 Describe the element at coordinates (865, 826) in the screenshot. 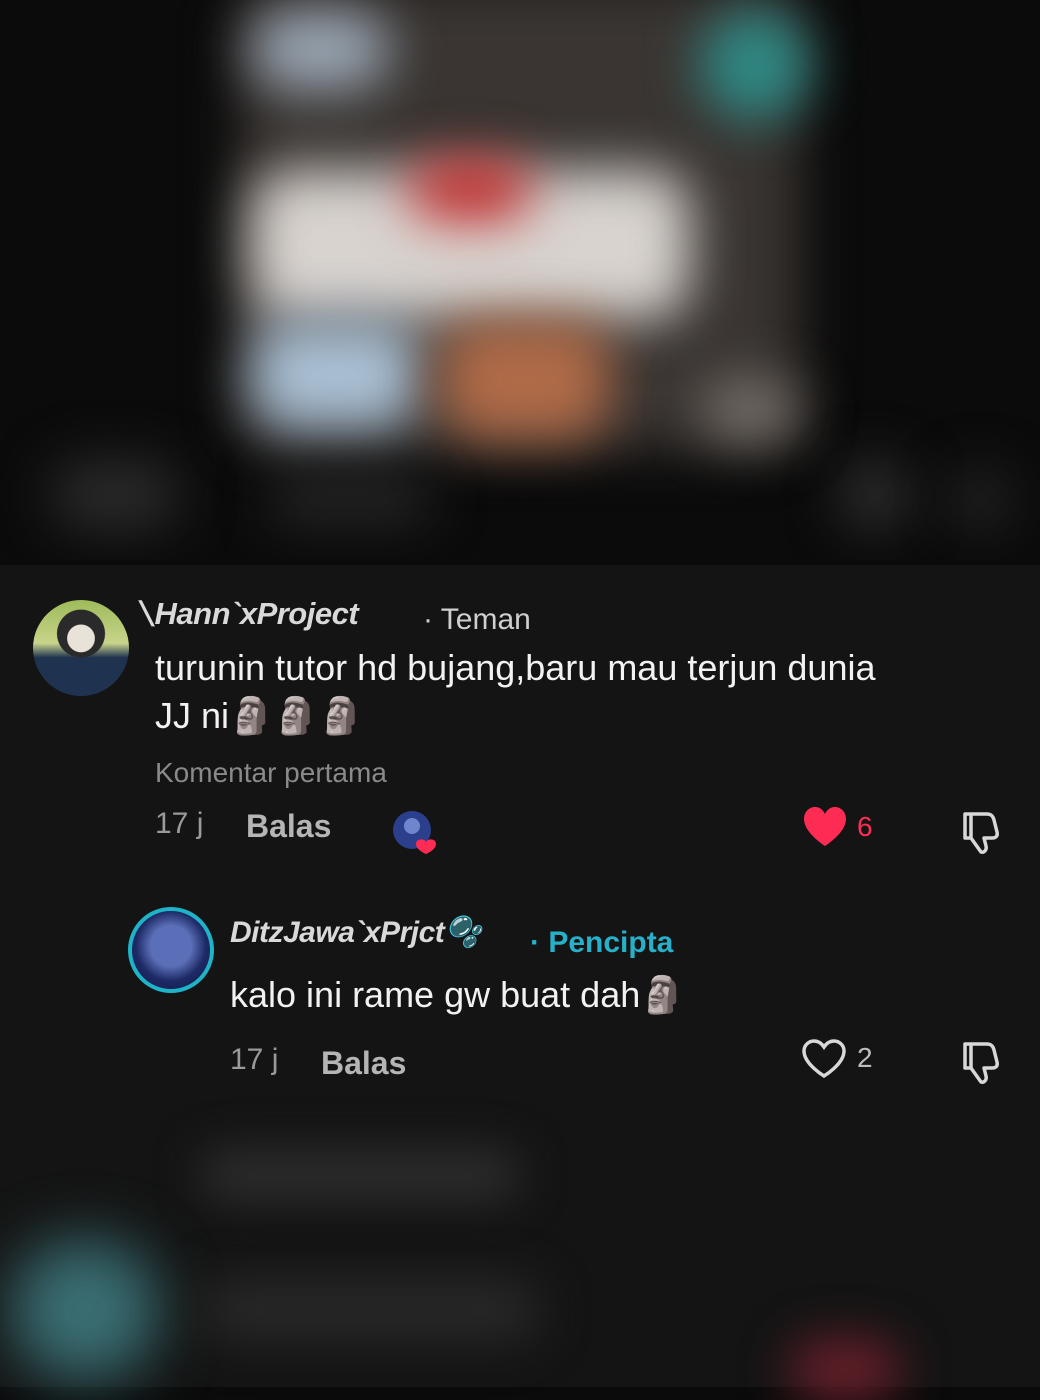

I see `like-count: 6` at that location.